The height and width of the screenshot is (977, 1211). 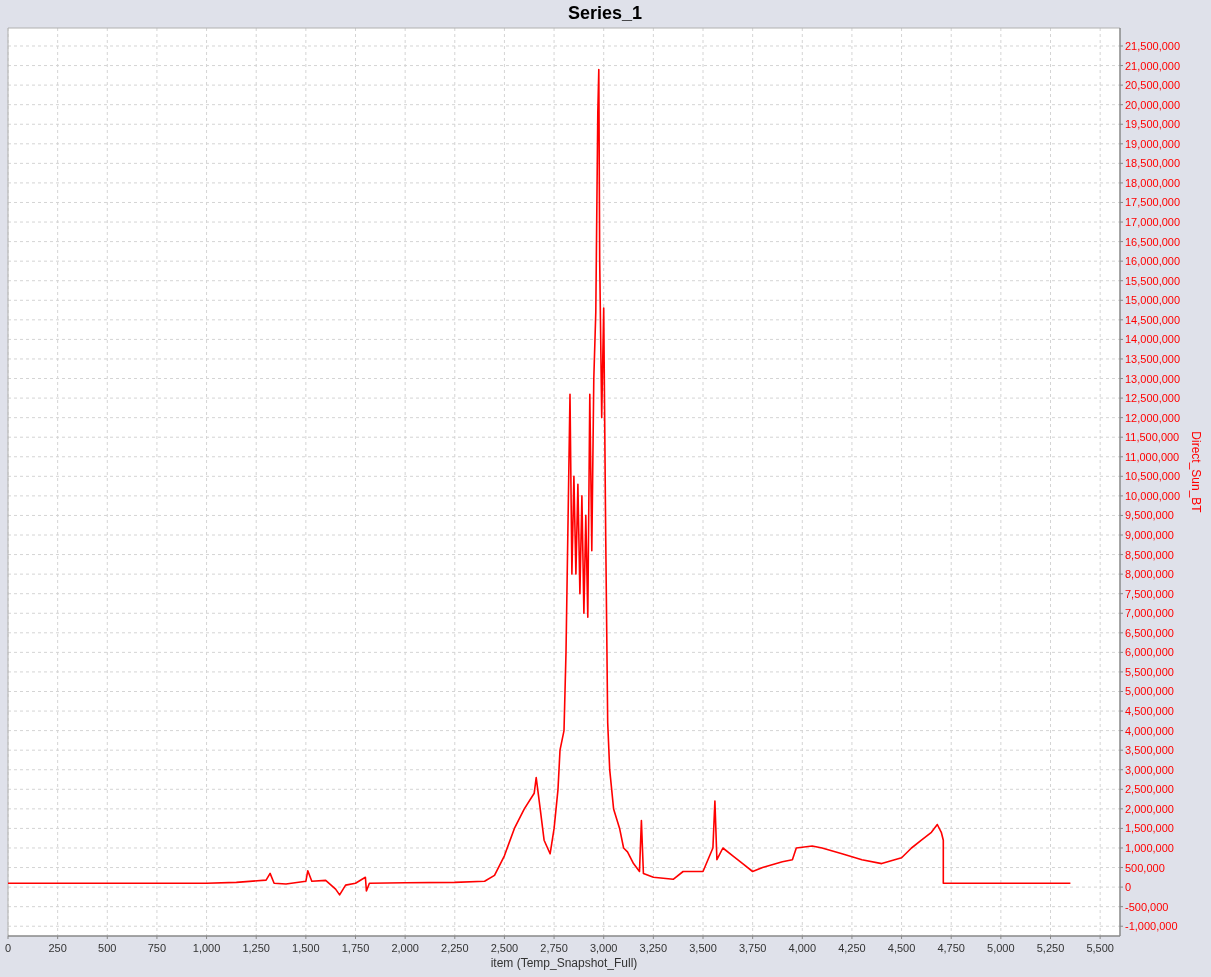 What do you see at coordinates (107, 948) in the screenshot?
I see `x-tick-label: 500` at bounding box center [107, 948].